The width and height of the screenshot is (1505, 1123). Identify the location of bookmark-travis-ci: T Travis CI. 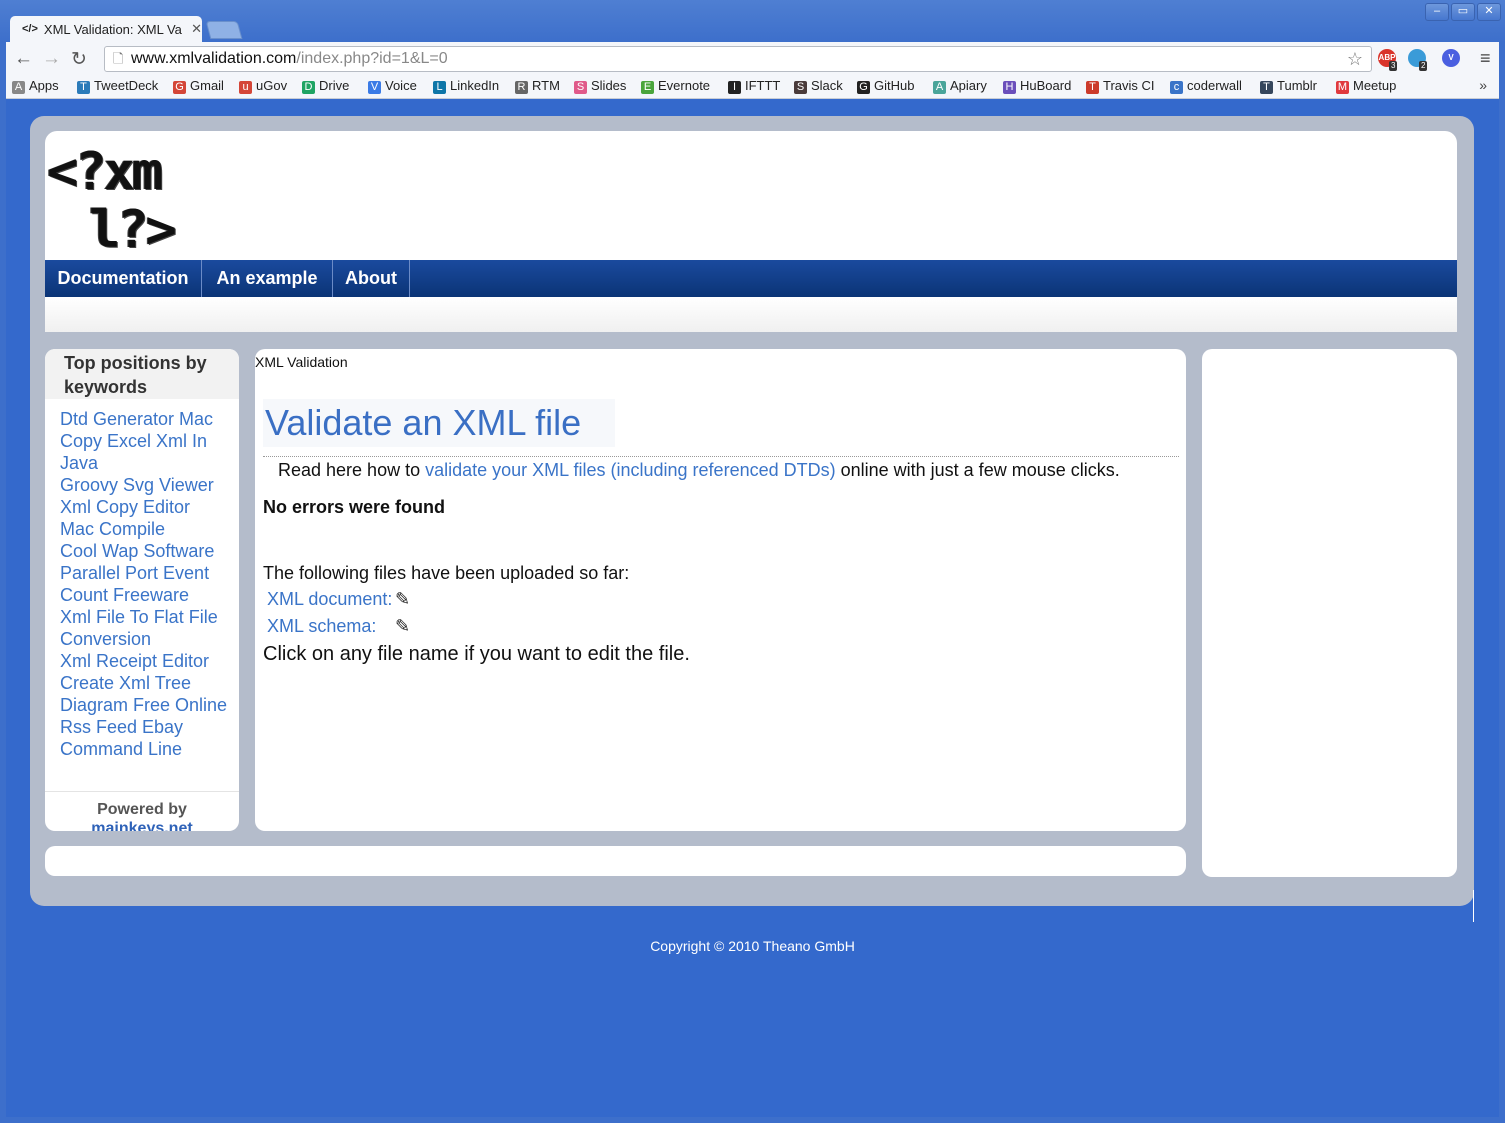
(1120, 86).